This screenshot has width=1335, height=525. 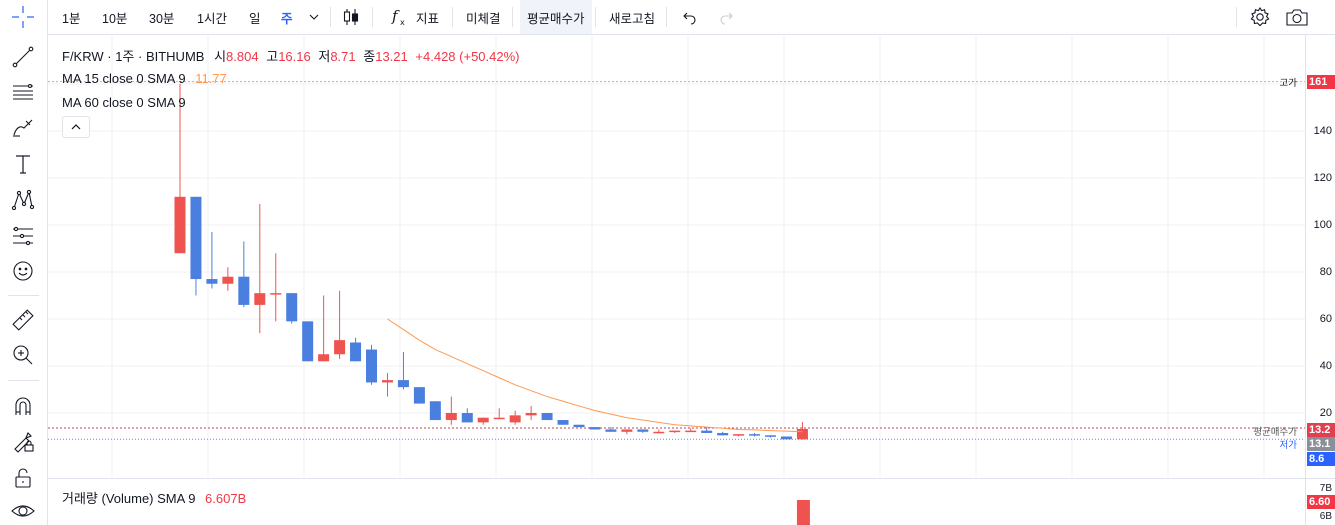 What do you see at coordinates (23, 92) in the screenshot?
I see `horizontal-lines-icon` at bounding box center [23, 92].